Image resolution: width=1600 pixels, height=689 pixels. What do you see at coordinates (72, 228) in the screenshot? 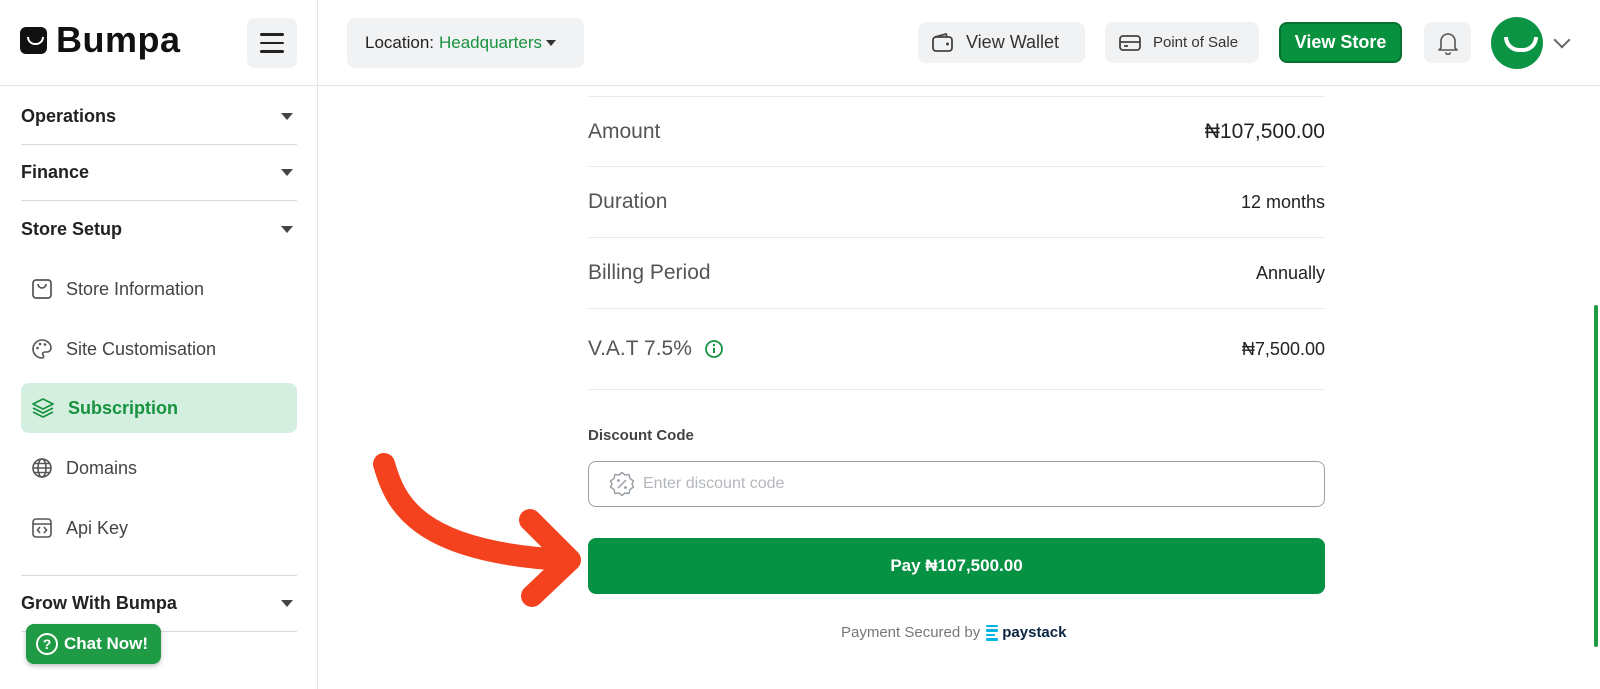
I see `sidebar-section-label: Store Setup` at bounding box center [72, 228].